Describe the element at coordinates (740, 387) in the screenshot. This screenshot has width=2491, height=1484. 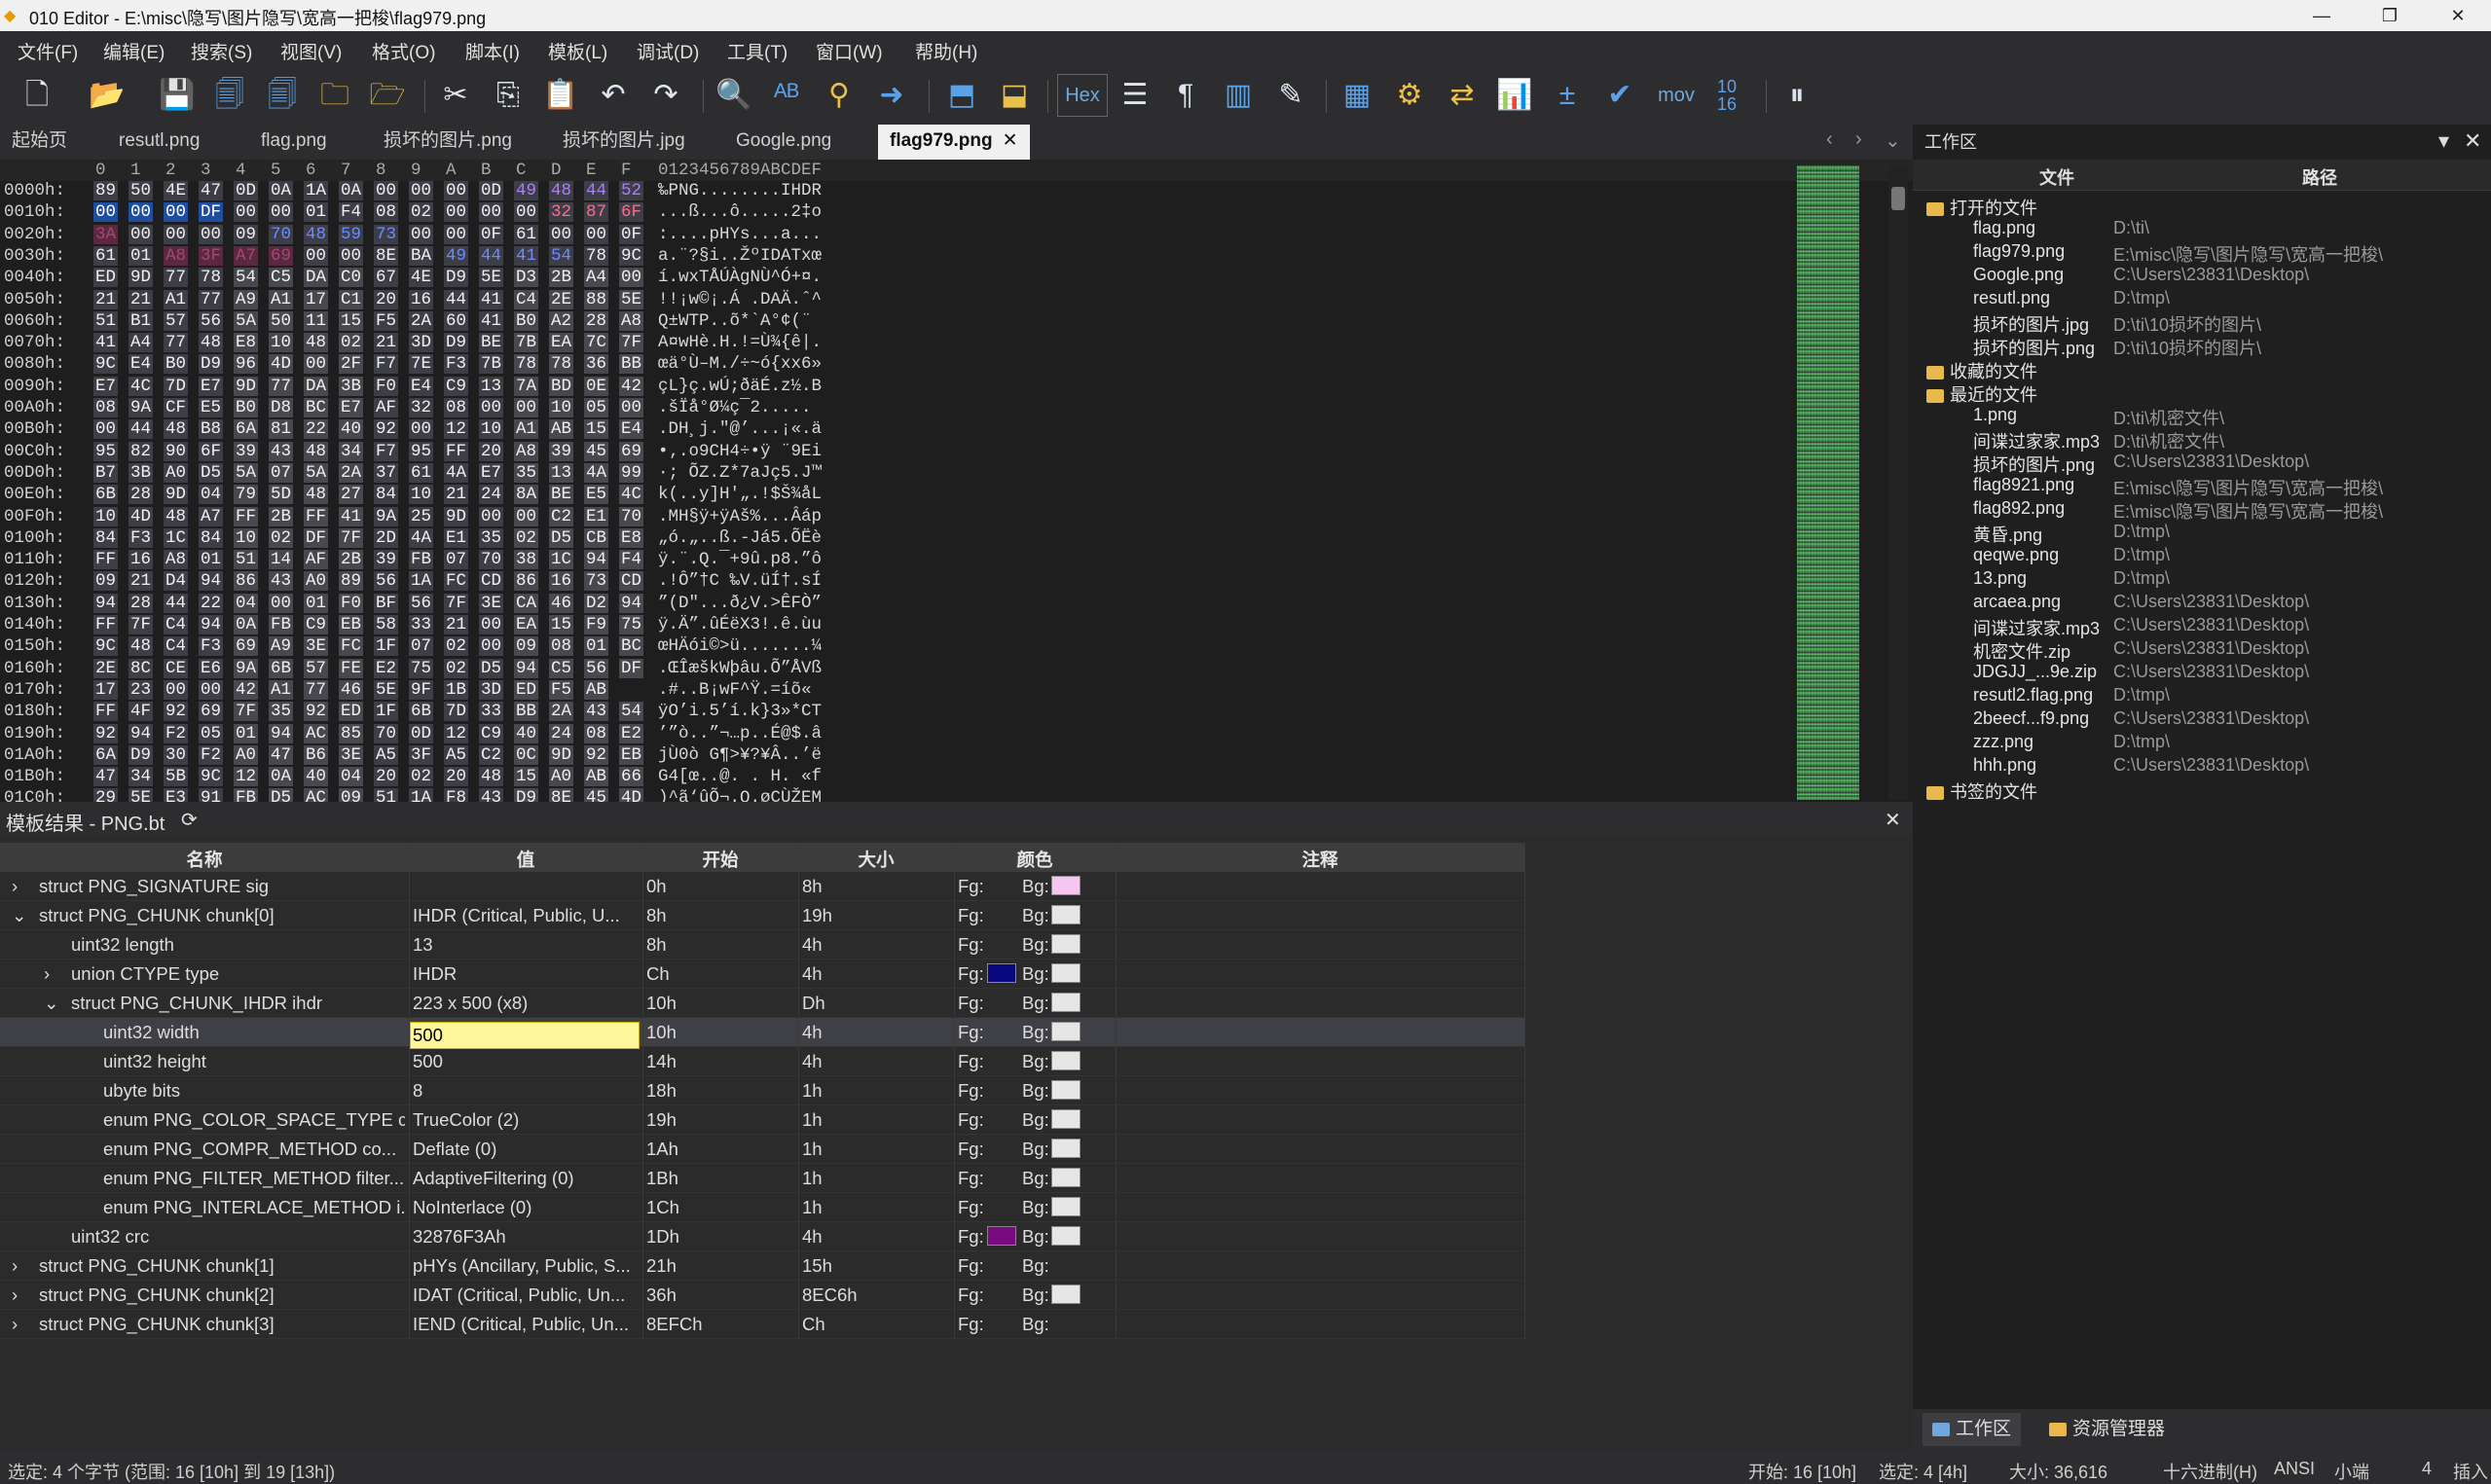
I see `ascii-text: çL}ç.wÚ;ðäÉ.z½.B` at that location.